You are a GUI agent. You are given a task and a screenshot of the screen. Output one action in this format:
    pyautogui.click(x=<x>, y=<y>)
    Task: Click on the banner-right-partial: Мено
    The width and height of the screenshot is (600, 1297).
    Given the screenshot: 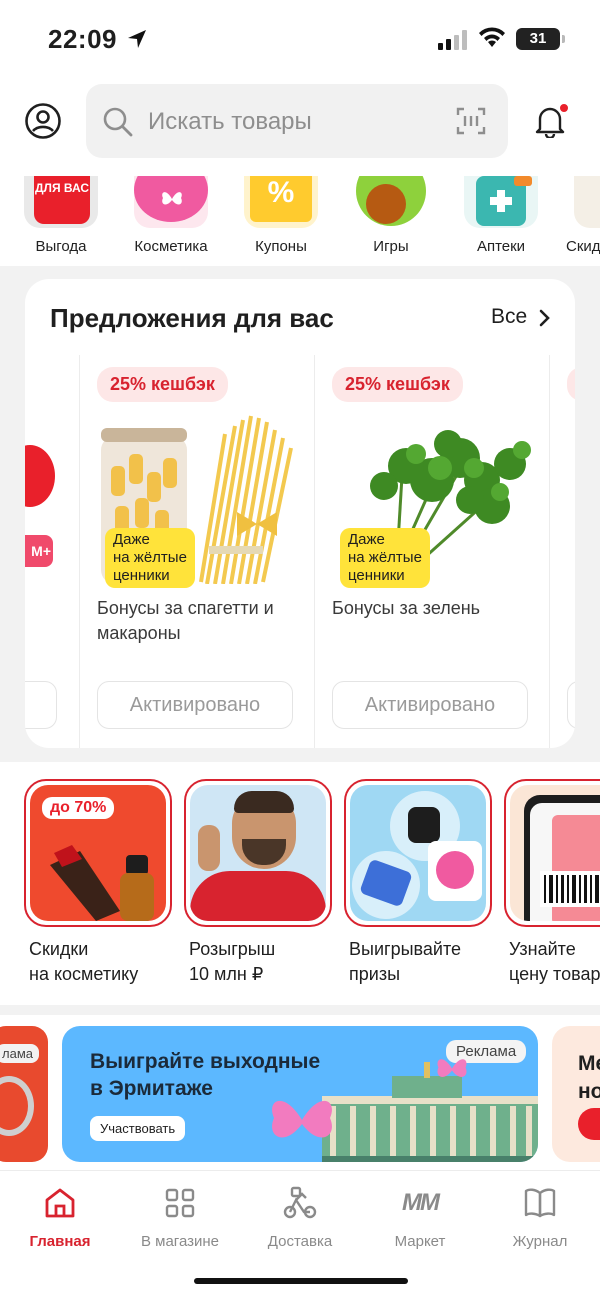 What is the action you would take?
    pyautogui.click(x=576, y=1094)
    